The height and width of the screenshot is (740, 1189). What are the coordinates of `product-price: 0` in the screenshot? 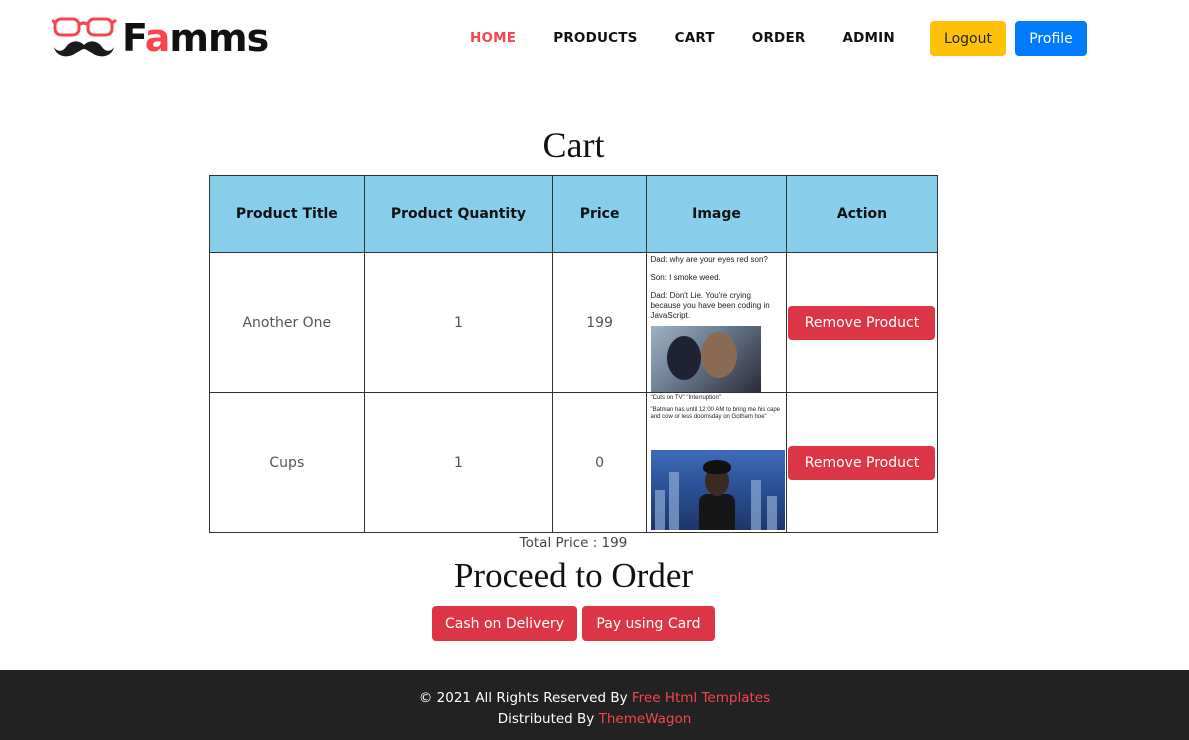 It's located at (599, 462).